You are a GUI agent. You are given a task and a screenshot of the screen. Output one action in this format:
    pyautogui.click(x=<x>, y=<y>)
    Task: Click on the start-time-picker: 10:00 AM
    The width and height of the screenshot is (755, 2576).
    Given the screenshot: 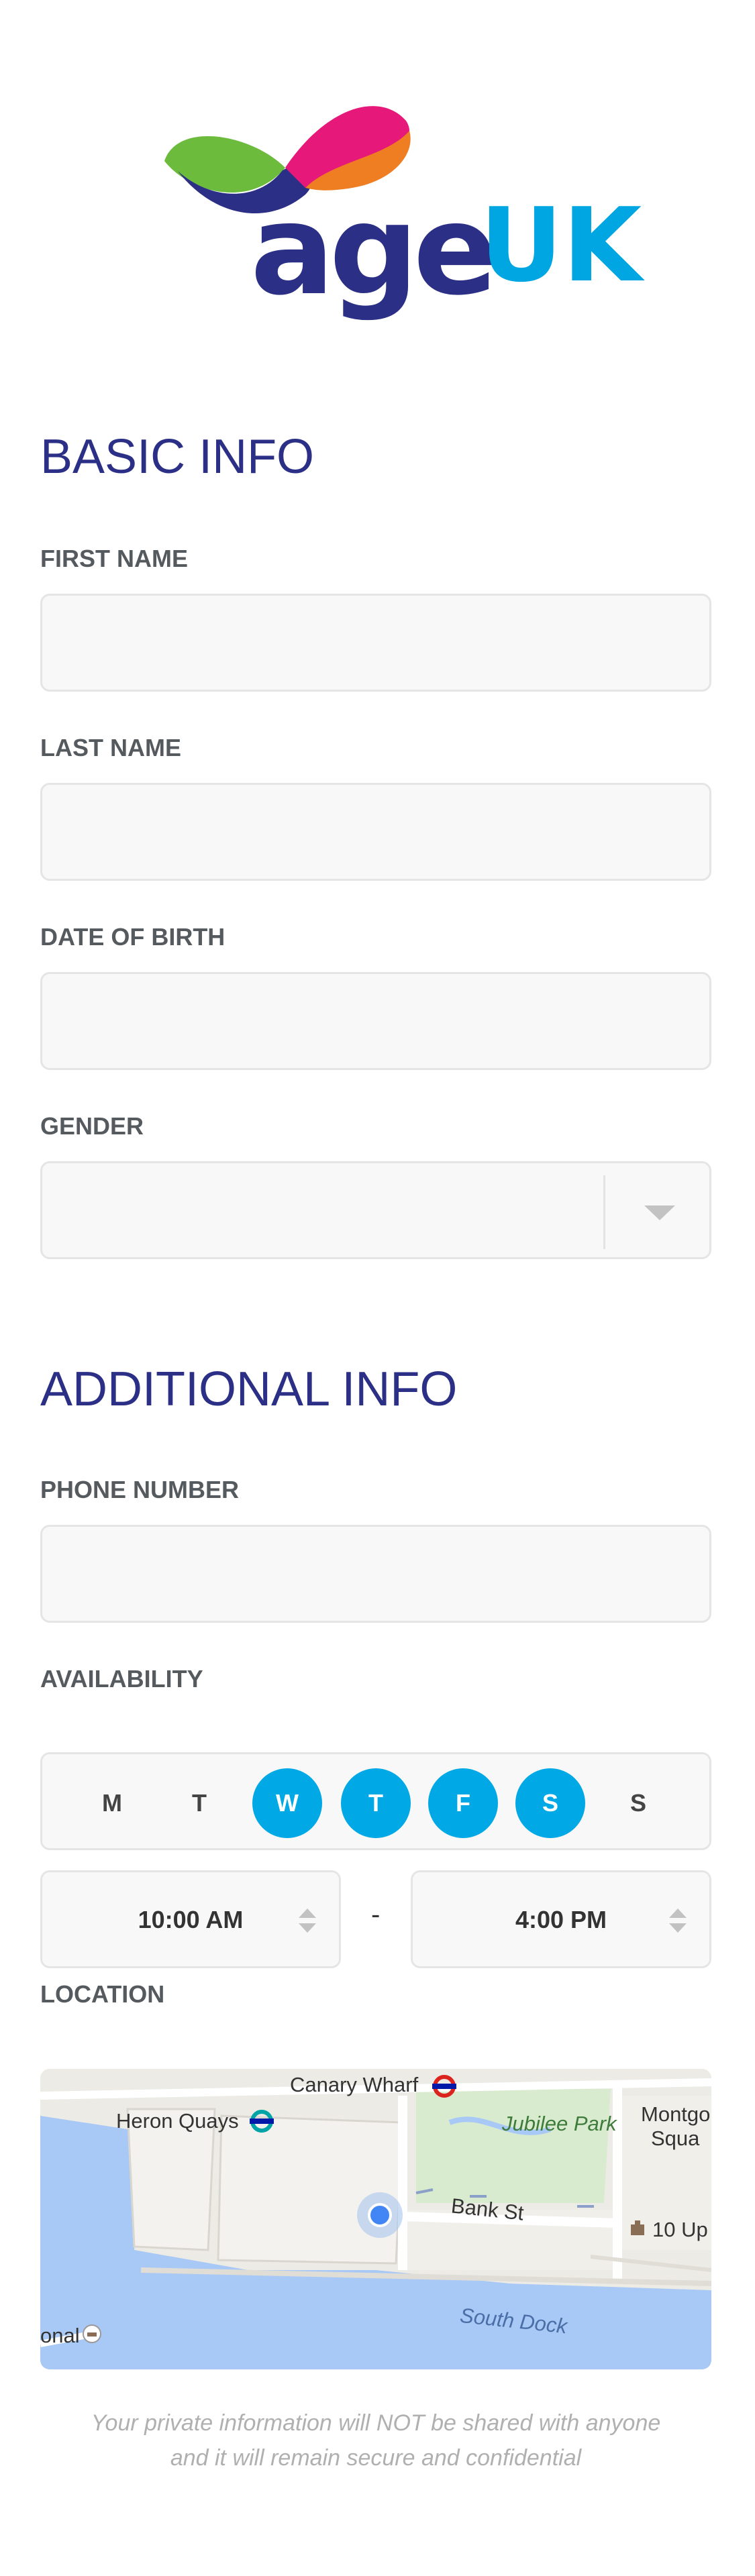 What is the action you would take?
    pyautogui.click(x=190, y=1919)
    